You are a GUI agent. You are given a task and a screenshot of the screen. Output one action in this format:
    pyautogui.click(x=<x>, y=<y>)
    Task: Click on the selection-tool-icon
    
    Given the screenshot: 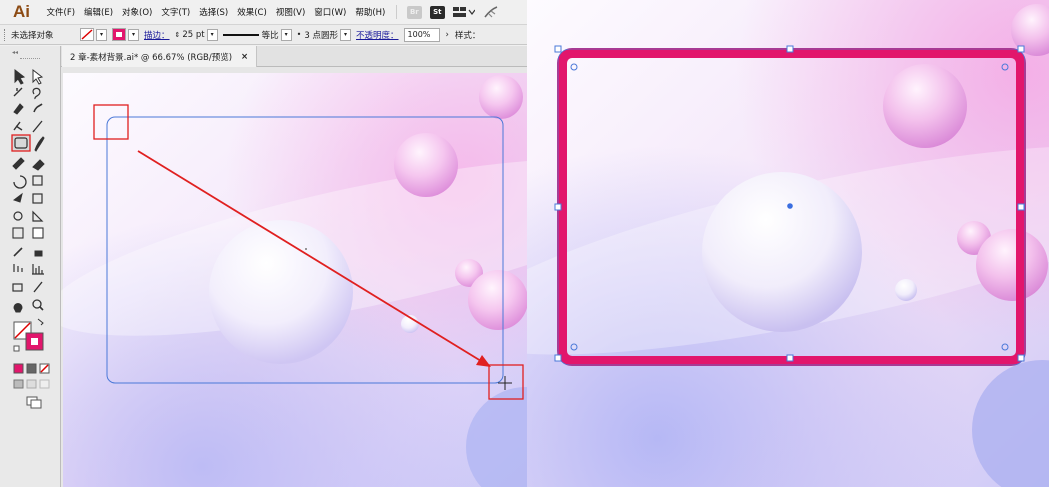 What is the action you would take?
    pyautogui.click(x=20, y=76)
    